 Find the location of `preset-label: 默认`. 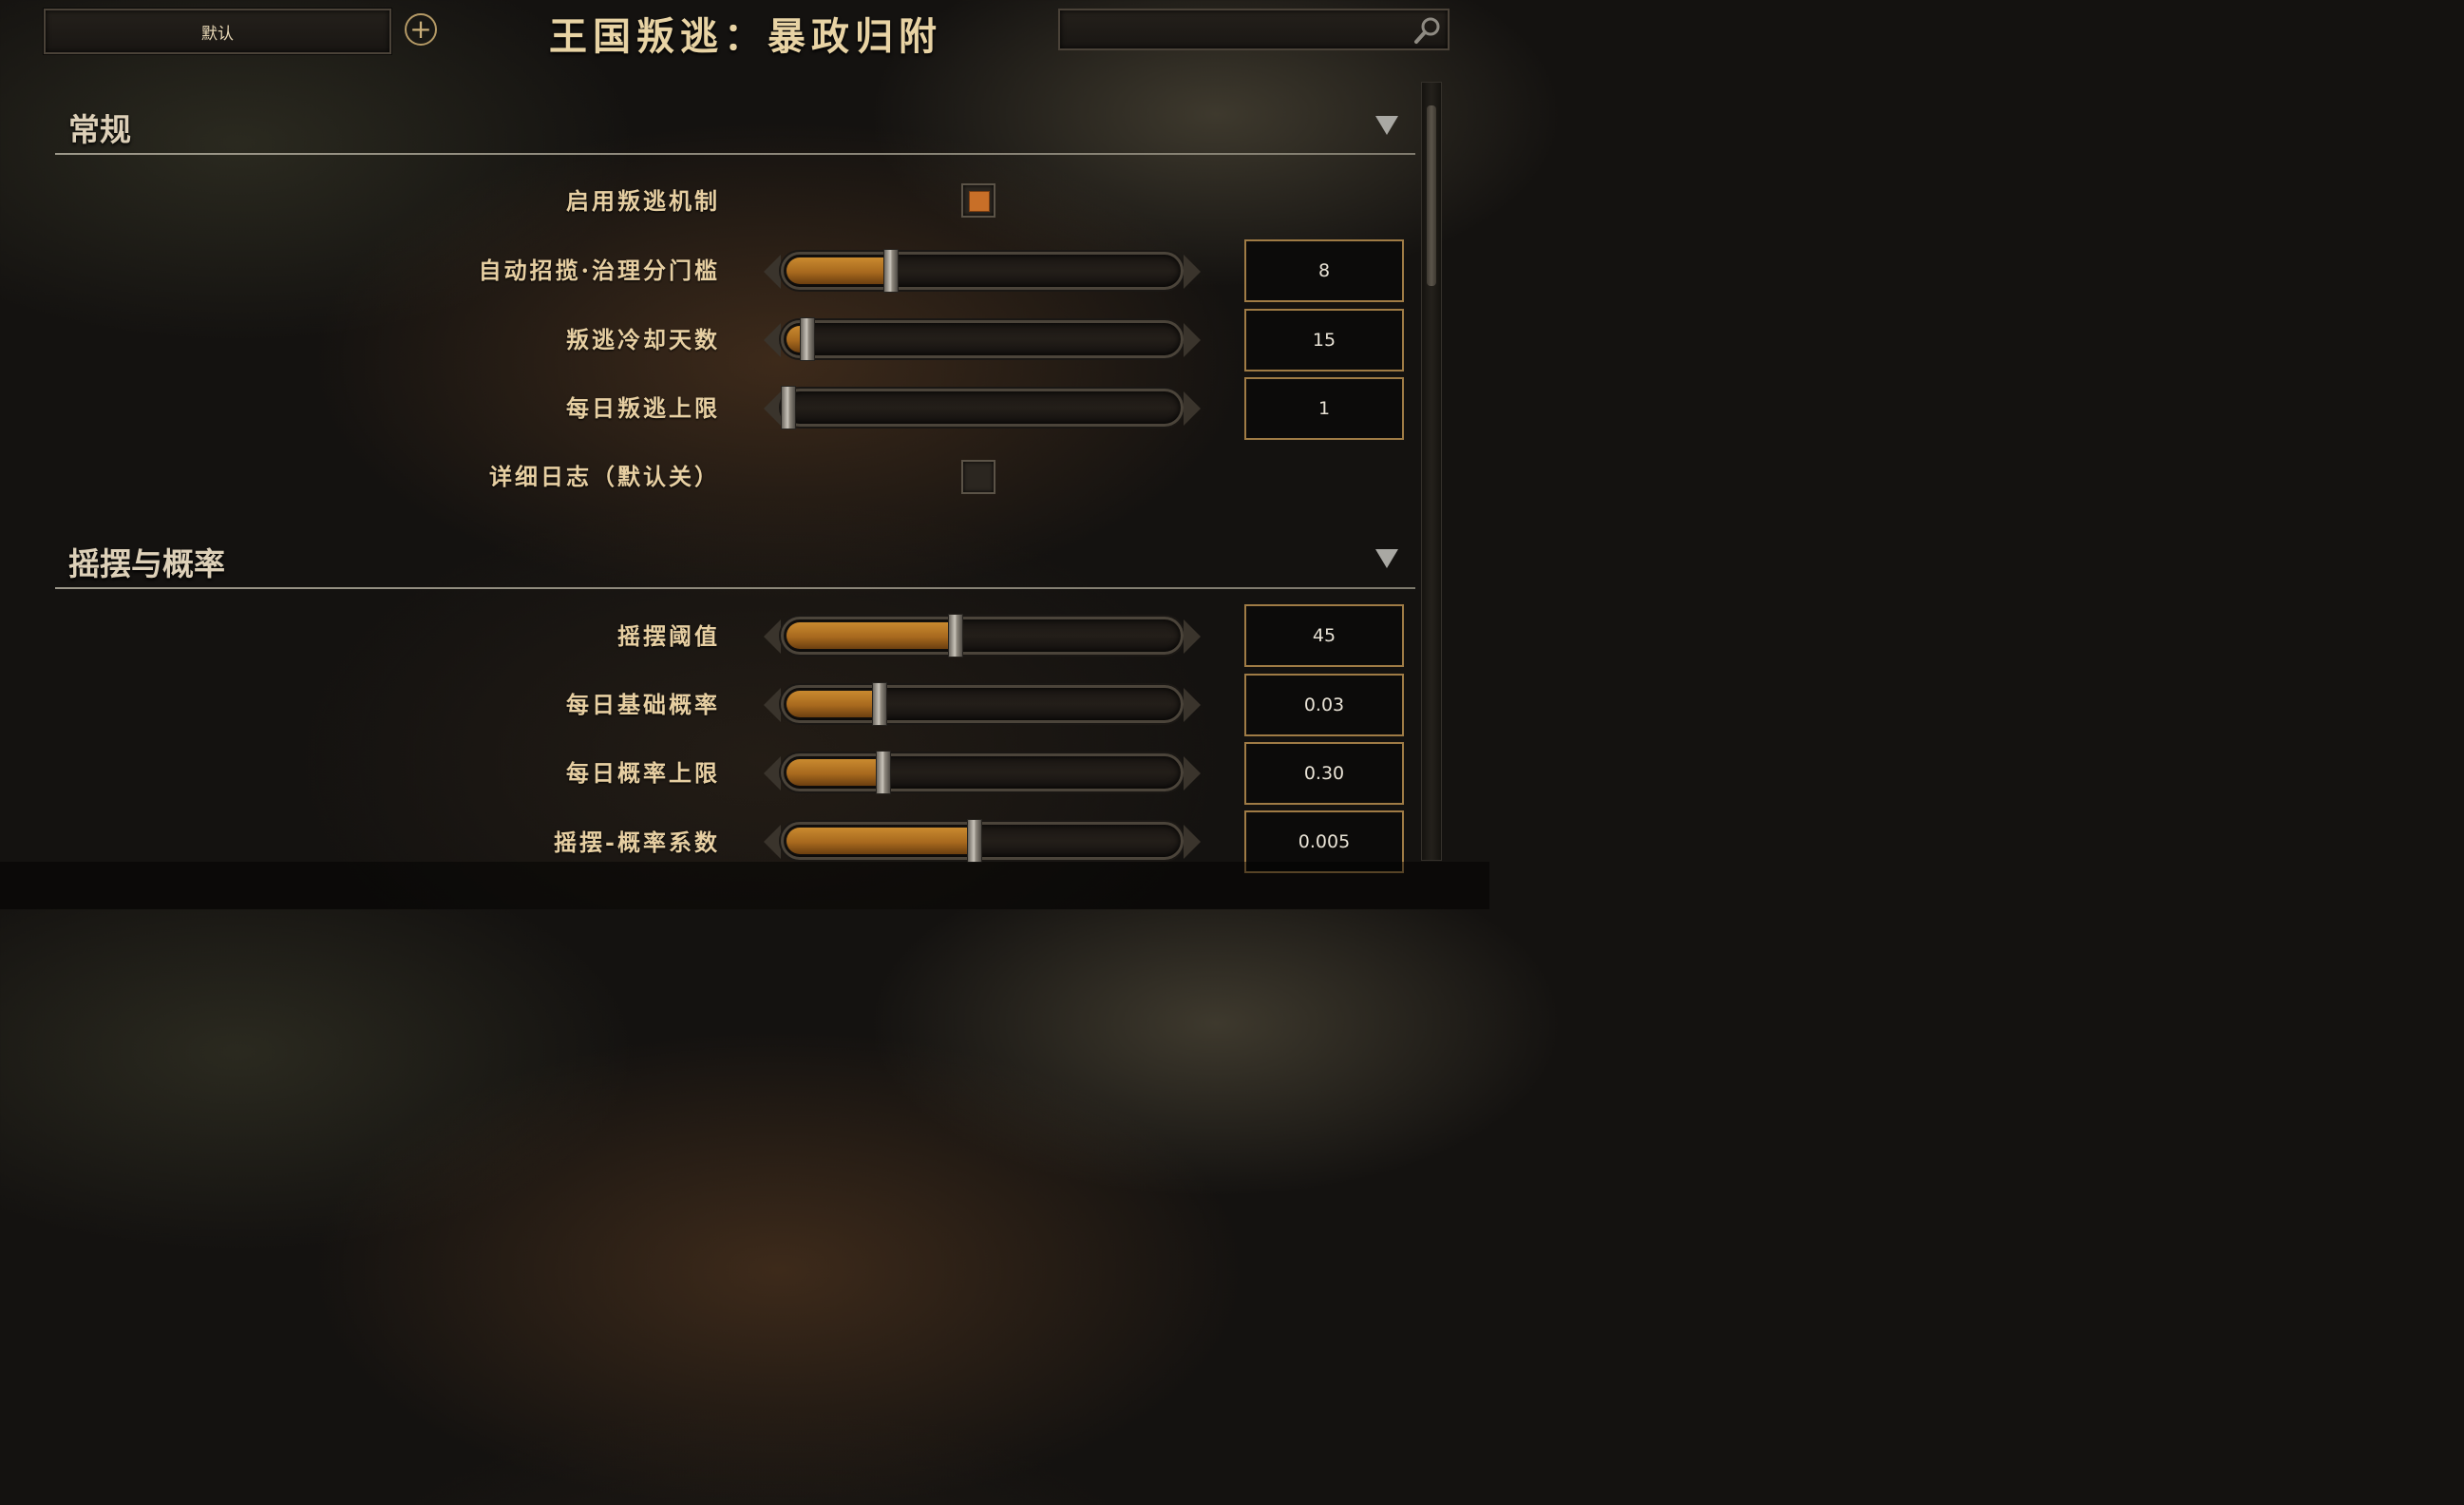

preset-label: 默认 is located at coordinates (217, 34).